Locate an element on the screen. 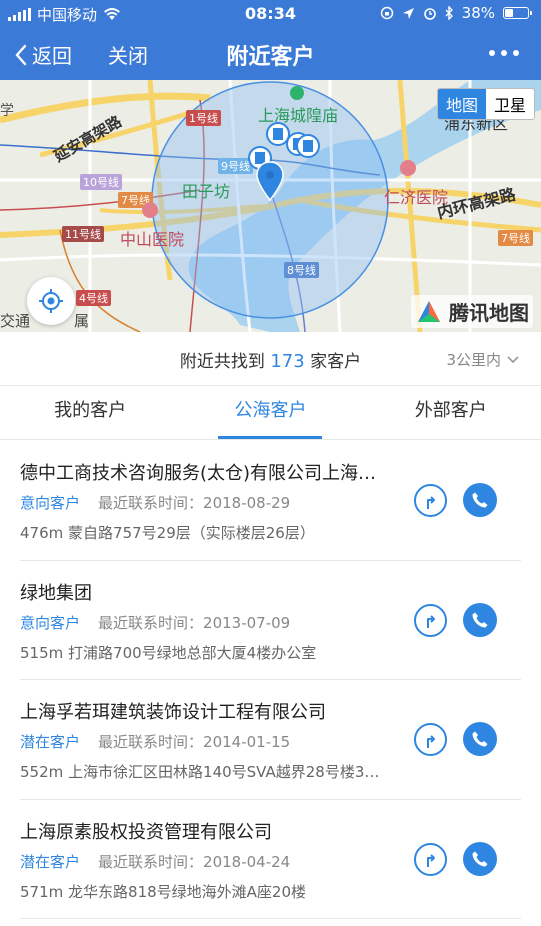 This screenshot has width=541, height=926. poi-icon is located at coordinates (297, 93).